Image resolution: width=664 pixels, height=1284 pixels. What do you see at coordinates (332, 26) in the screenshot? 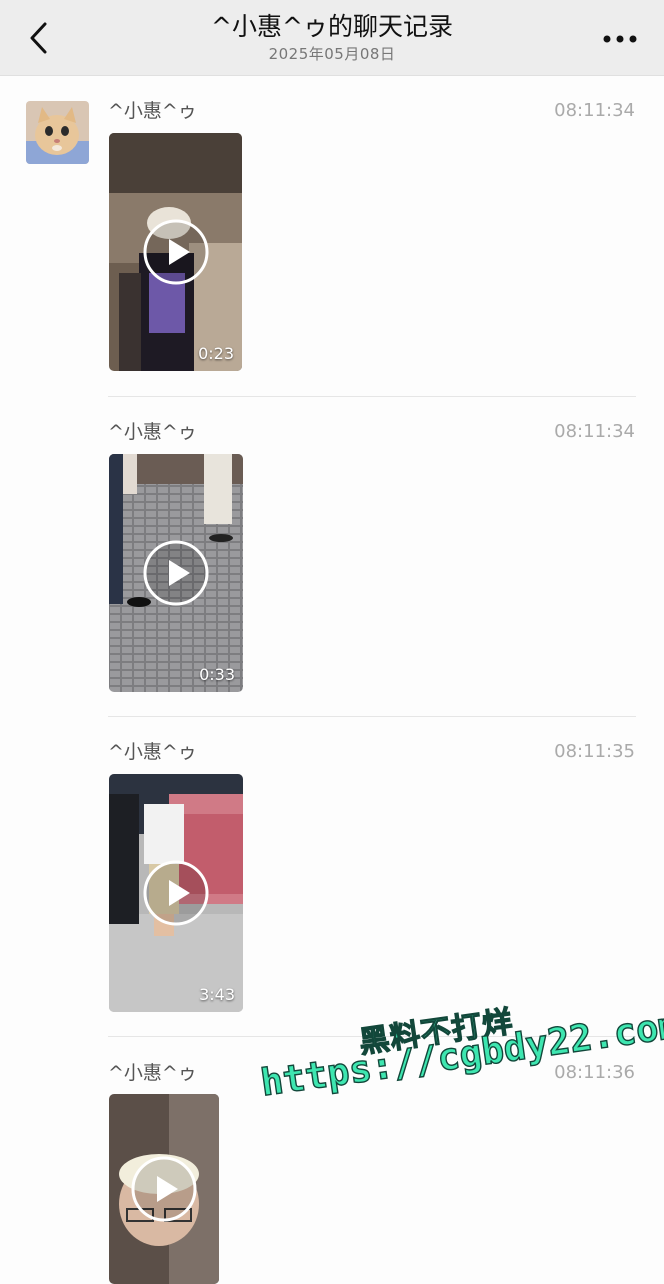
I see `page-title: ^小惠^ゥ的聊天记录` at bounding box center [332, 26].